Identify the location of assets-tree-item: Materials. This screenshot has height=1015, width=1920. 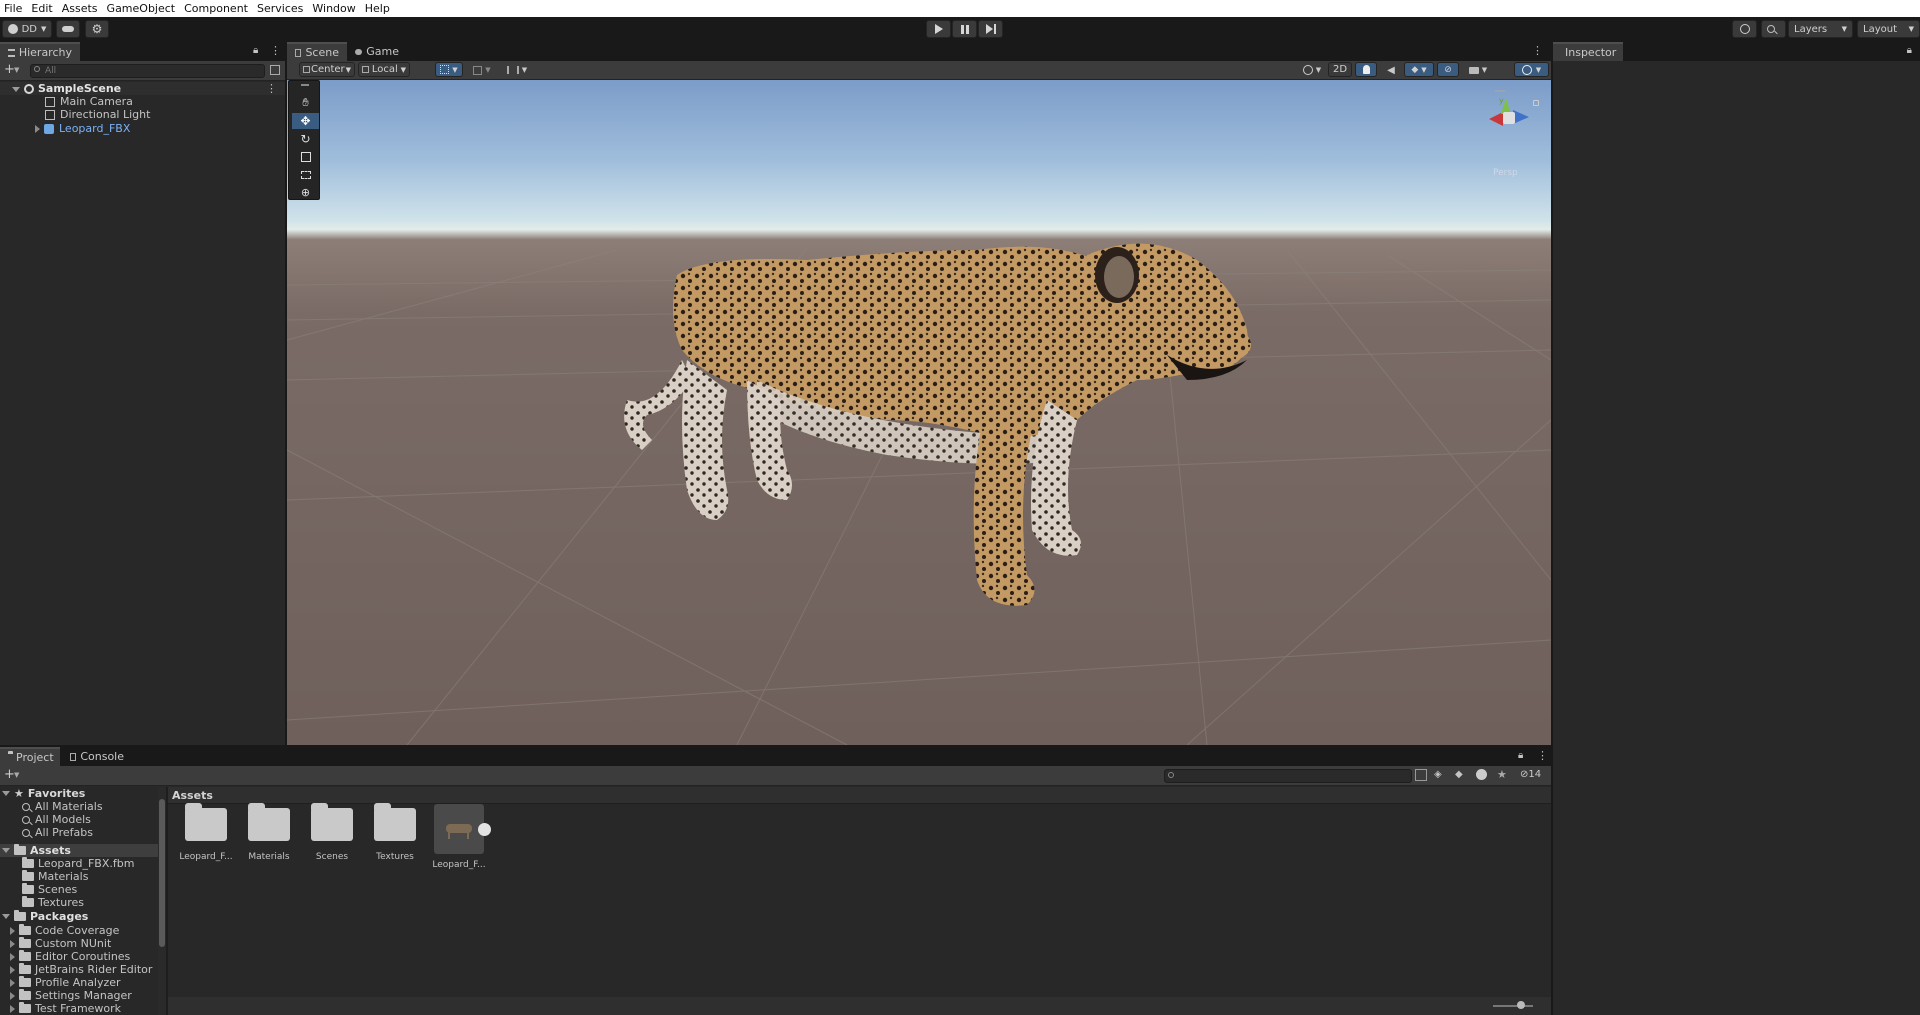
(79, 876).